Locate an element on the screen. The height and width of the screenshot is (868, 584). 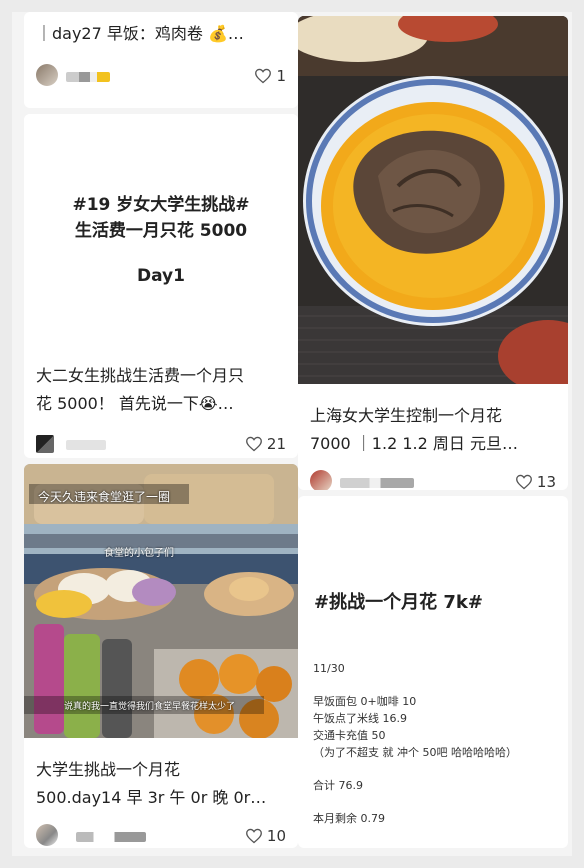
post-cover-image: 今天久违来食堂逛了一圈 食堂的小包子们 说真的我一直觉得我们食堂早餐花样太少了 is located at coordinates (161, 601).